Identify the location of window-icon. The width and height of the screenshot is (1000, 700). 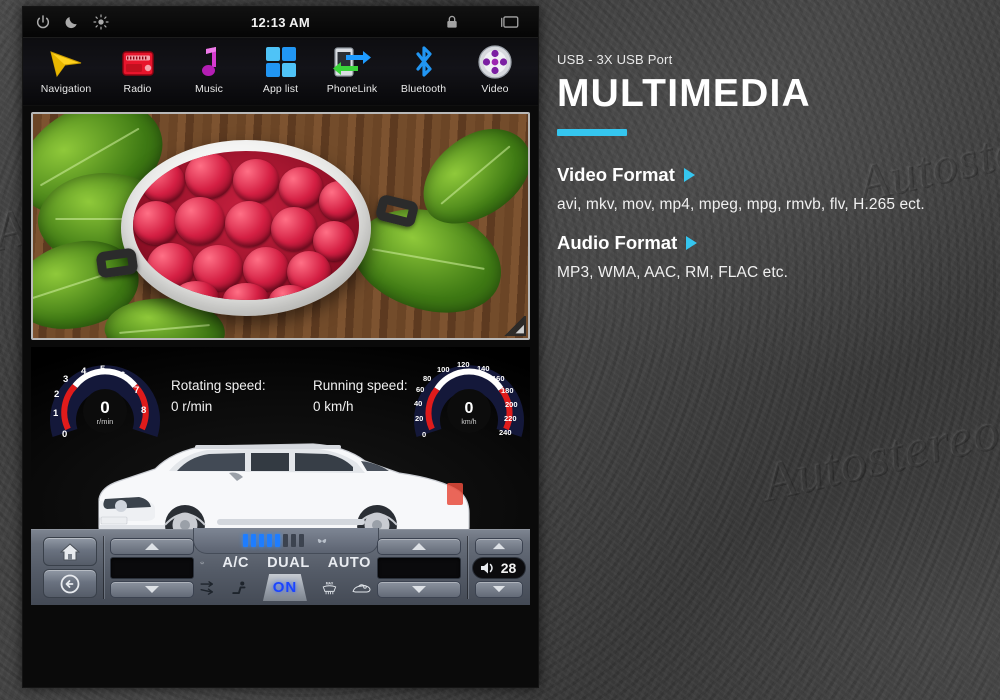
(509, 22).